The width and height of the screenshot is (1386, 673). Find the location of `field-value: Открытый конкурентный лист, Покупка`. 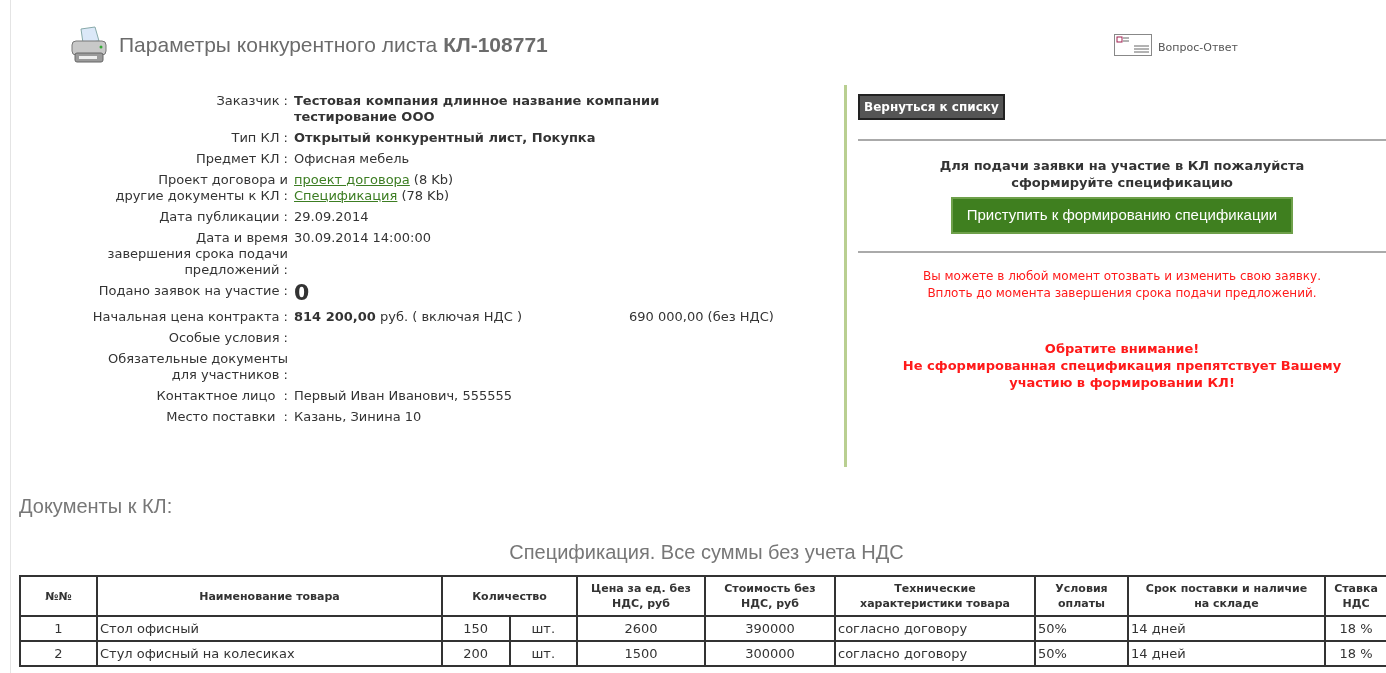

field-value: Открытый конкурентный лист, Покупка is located at coordinates (445, 138).